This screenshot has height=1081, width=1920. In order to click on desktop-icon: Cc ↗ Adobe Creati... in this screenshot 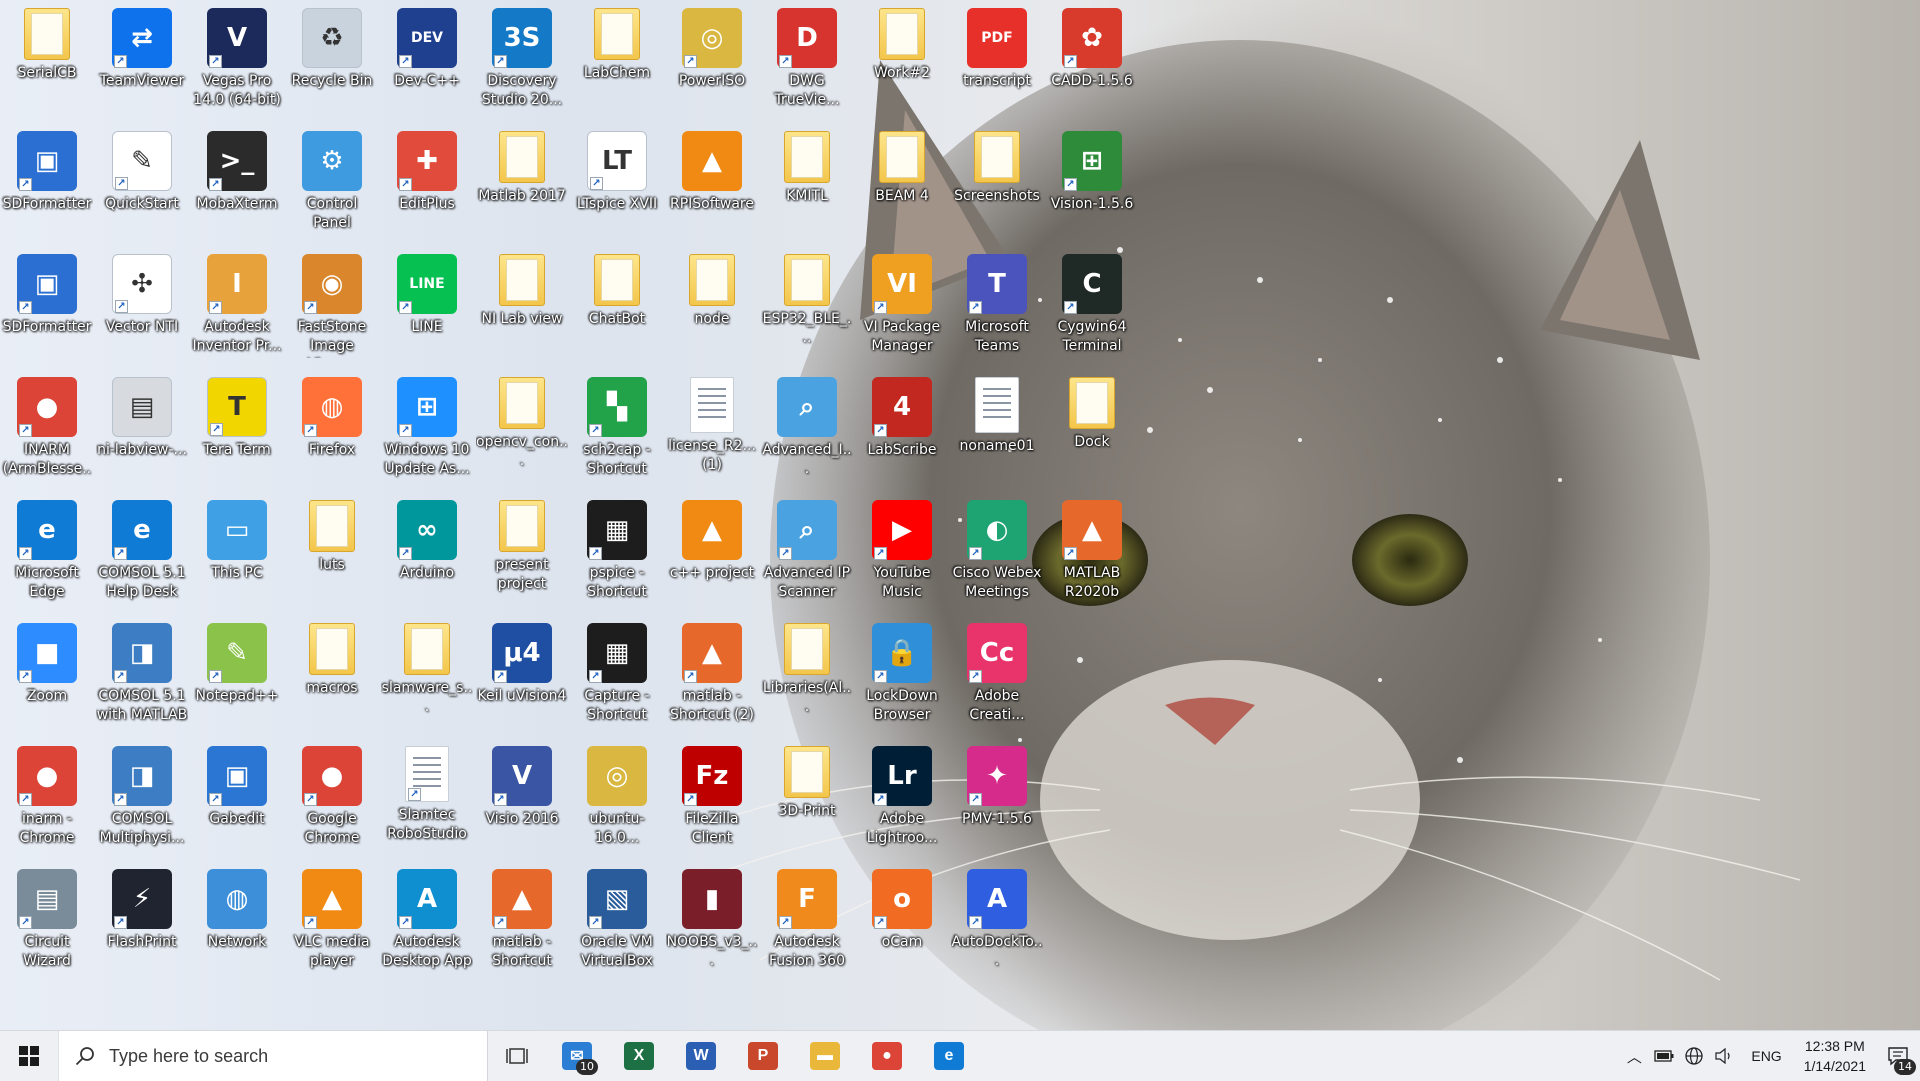, I will do `click(997, 677)`.